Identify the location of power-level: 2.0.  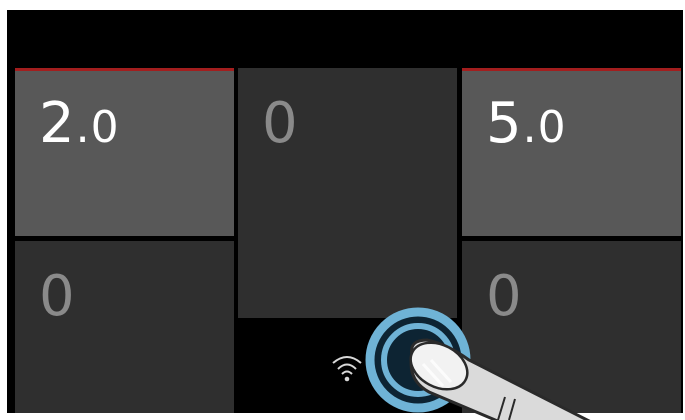
(79, 123).